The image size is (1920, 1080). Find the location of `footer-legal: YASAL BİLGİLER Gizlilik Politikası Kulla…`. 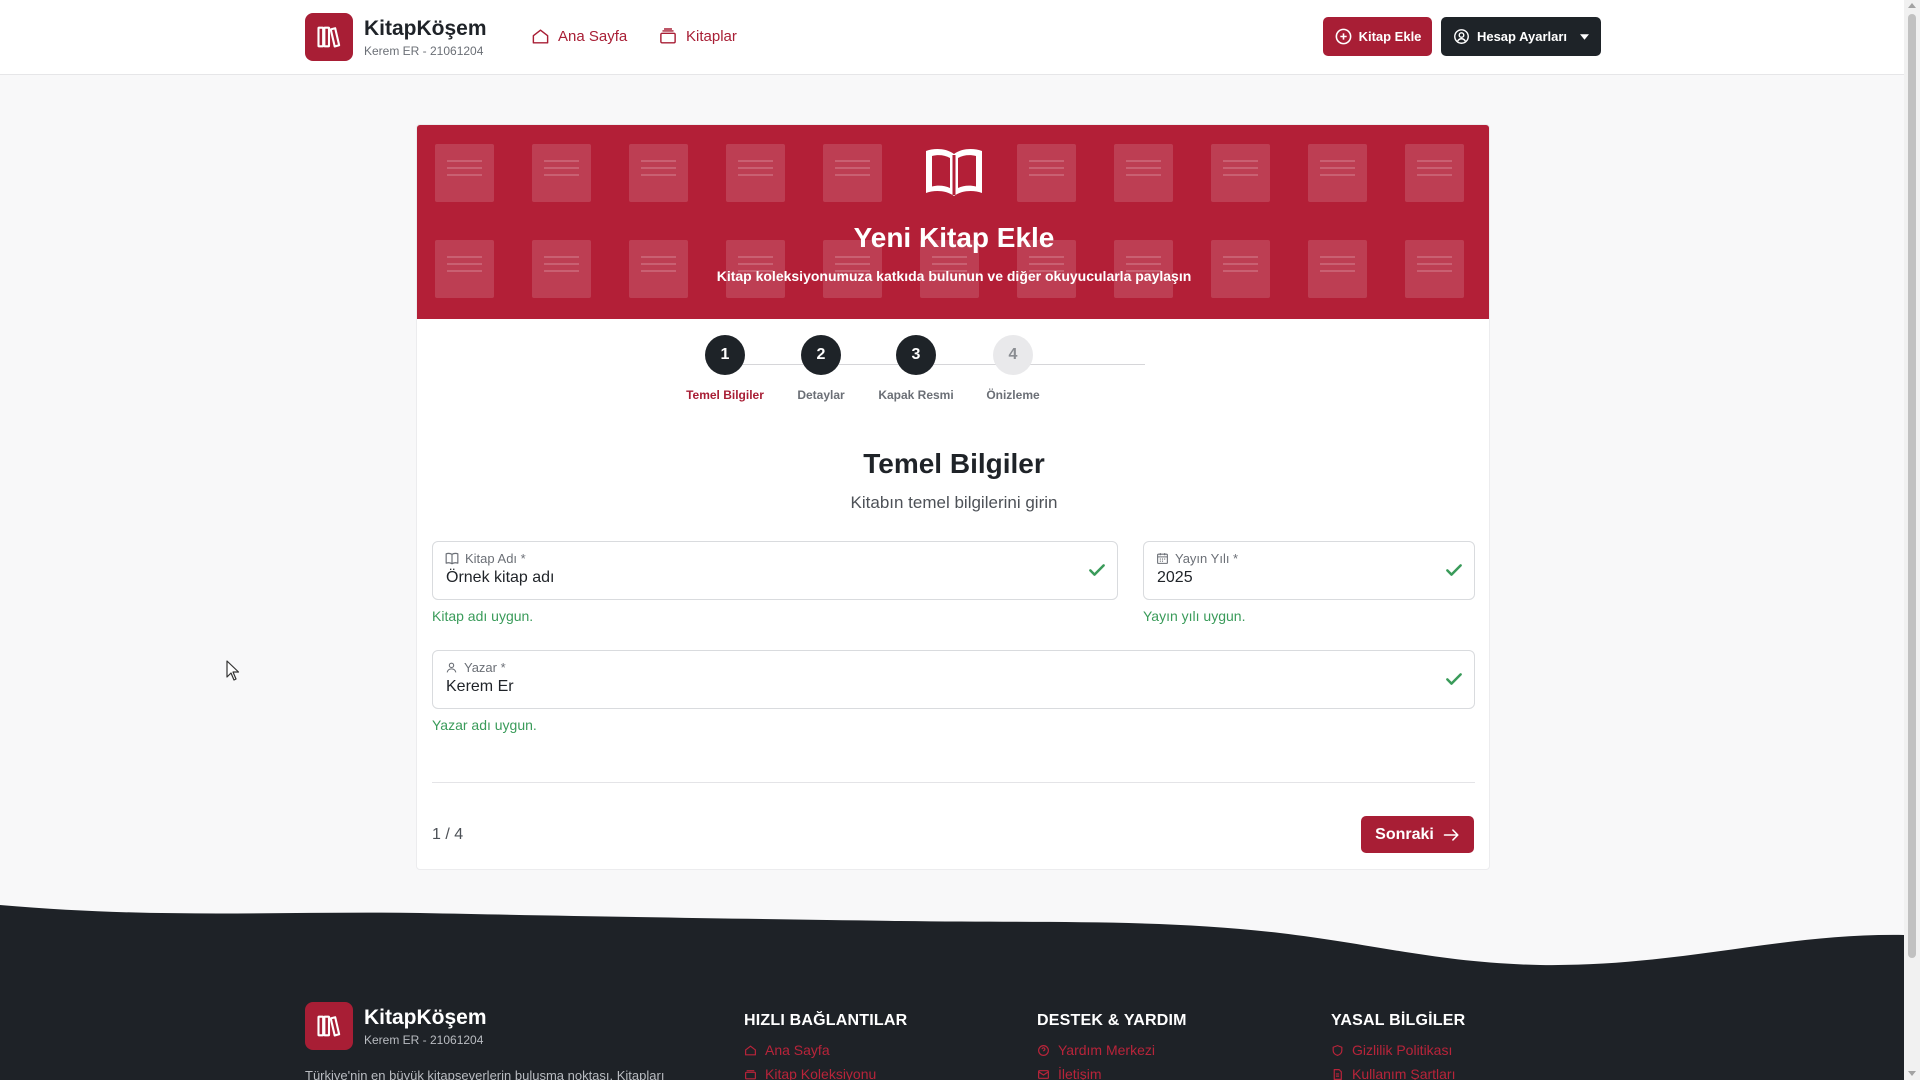

footer-legal: YASAL BİLGİLER Gizlilik Politikası Kulla… is located at coordinates (1398, 1046).